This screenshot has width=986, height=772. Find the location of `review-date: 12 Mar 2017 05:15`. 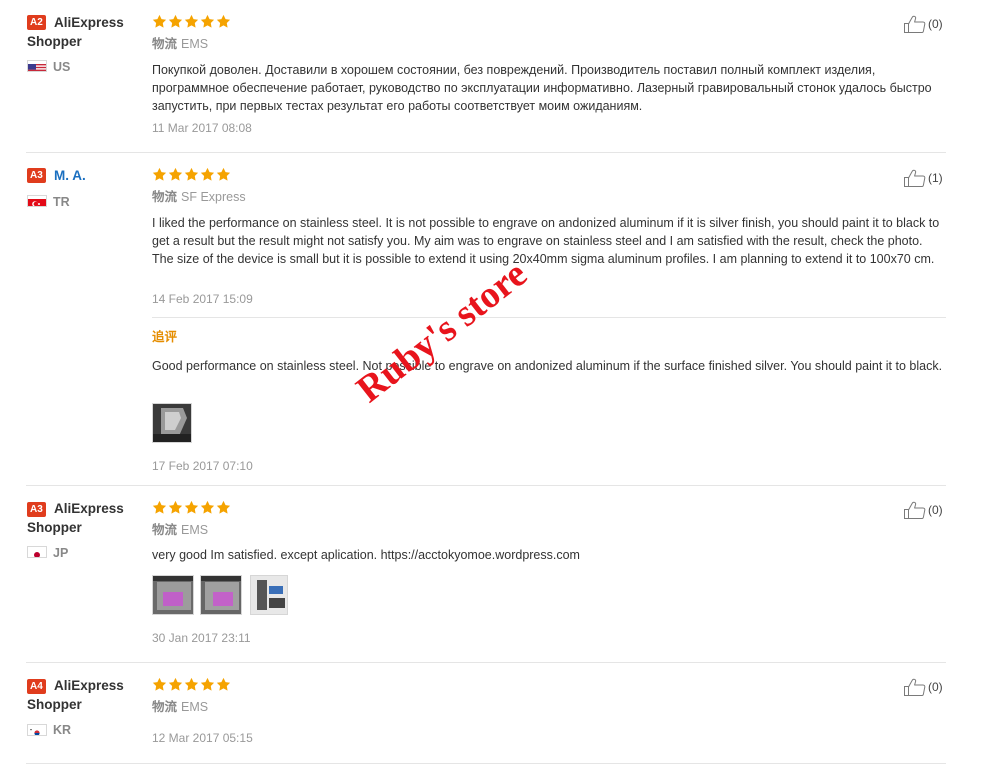

review-date: 12 Mar 2017 05:15 is located at coordinates (202, 738).